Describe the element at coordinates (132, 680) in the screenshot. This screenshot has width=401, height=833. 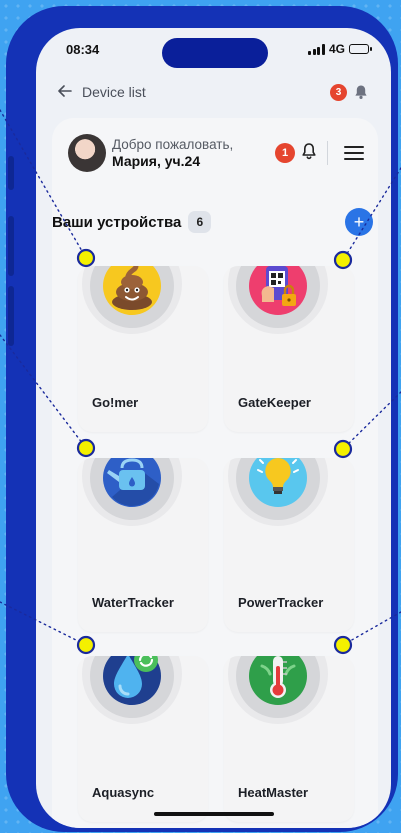
I see `water-drop-sync-icon` at that location.